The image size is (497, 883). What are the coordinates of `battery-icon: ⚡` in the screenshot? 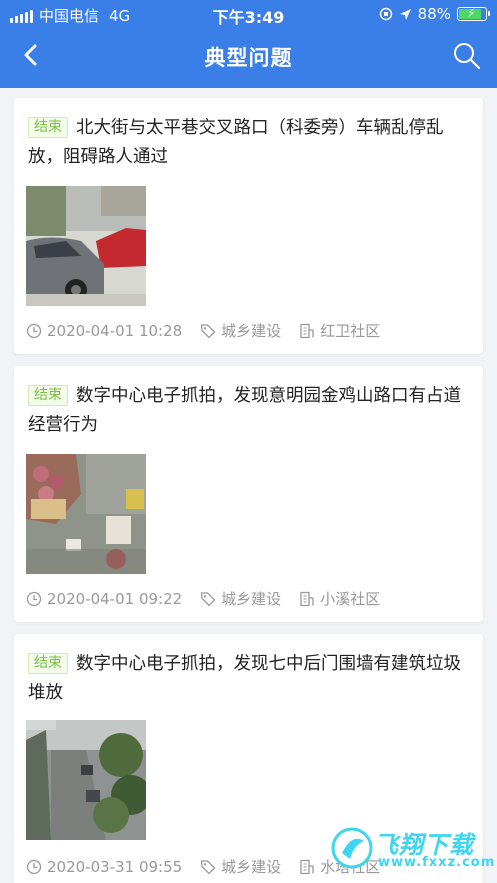 It's located at (473, 13).